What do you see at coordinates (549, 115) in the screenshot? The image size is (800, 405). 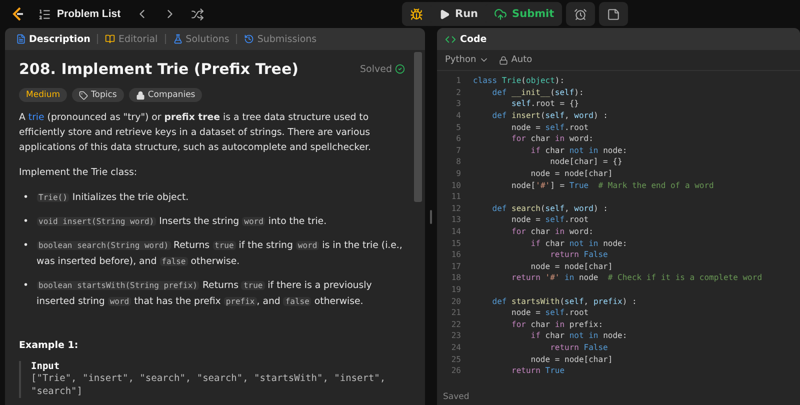 I see `code-line: def insert(self, word) :` at bounding box center [549, 115].